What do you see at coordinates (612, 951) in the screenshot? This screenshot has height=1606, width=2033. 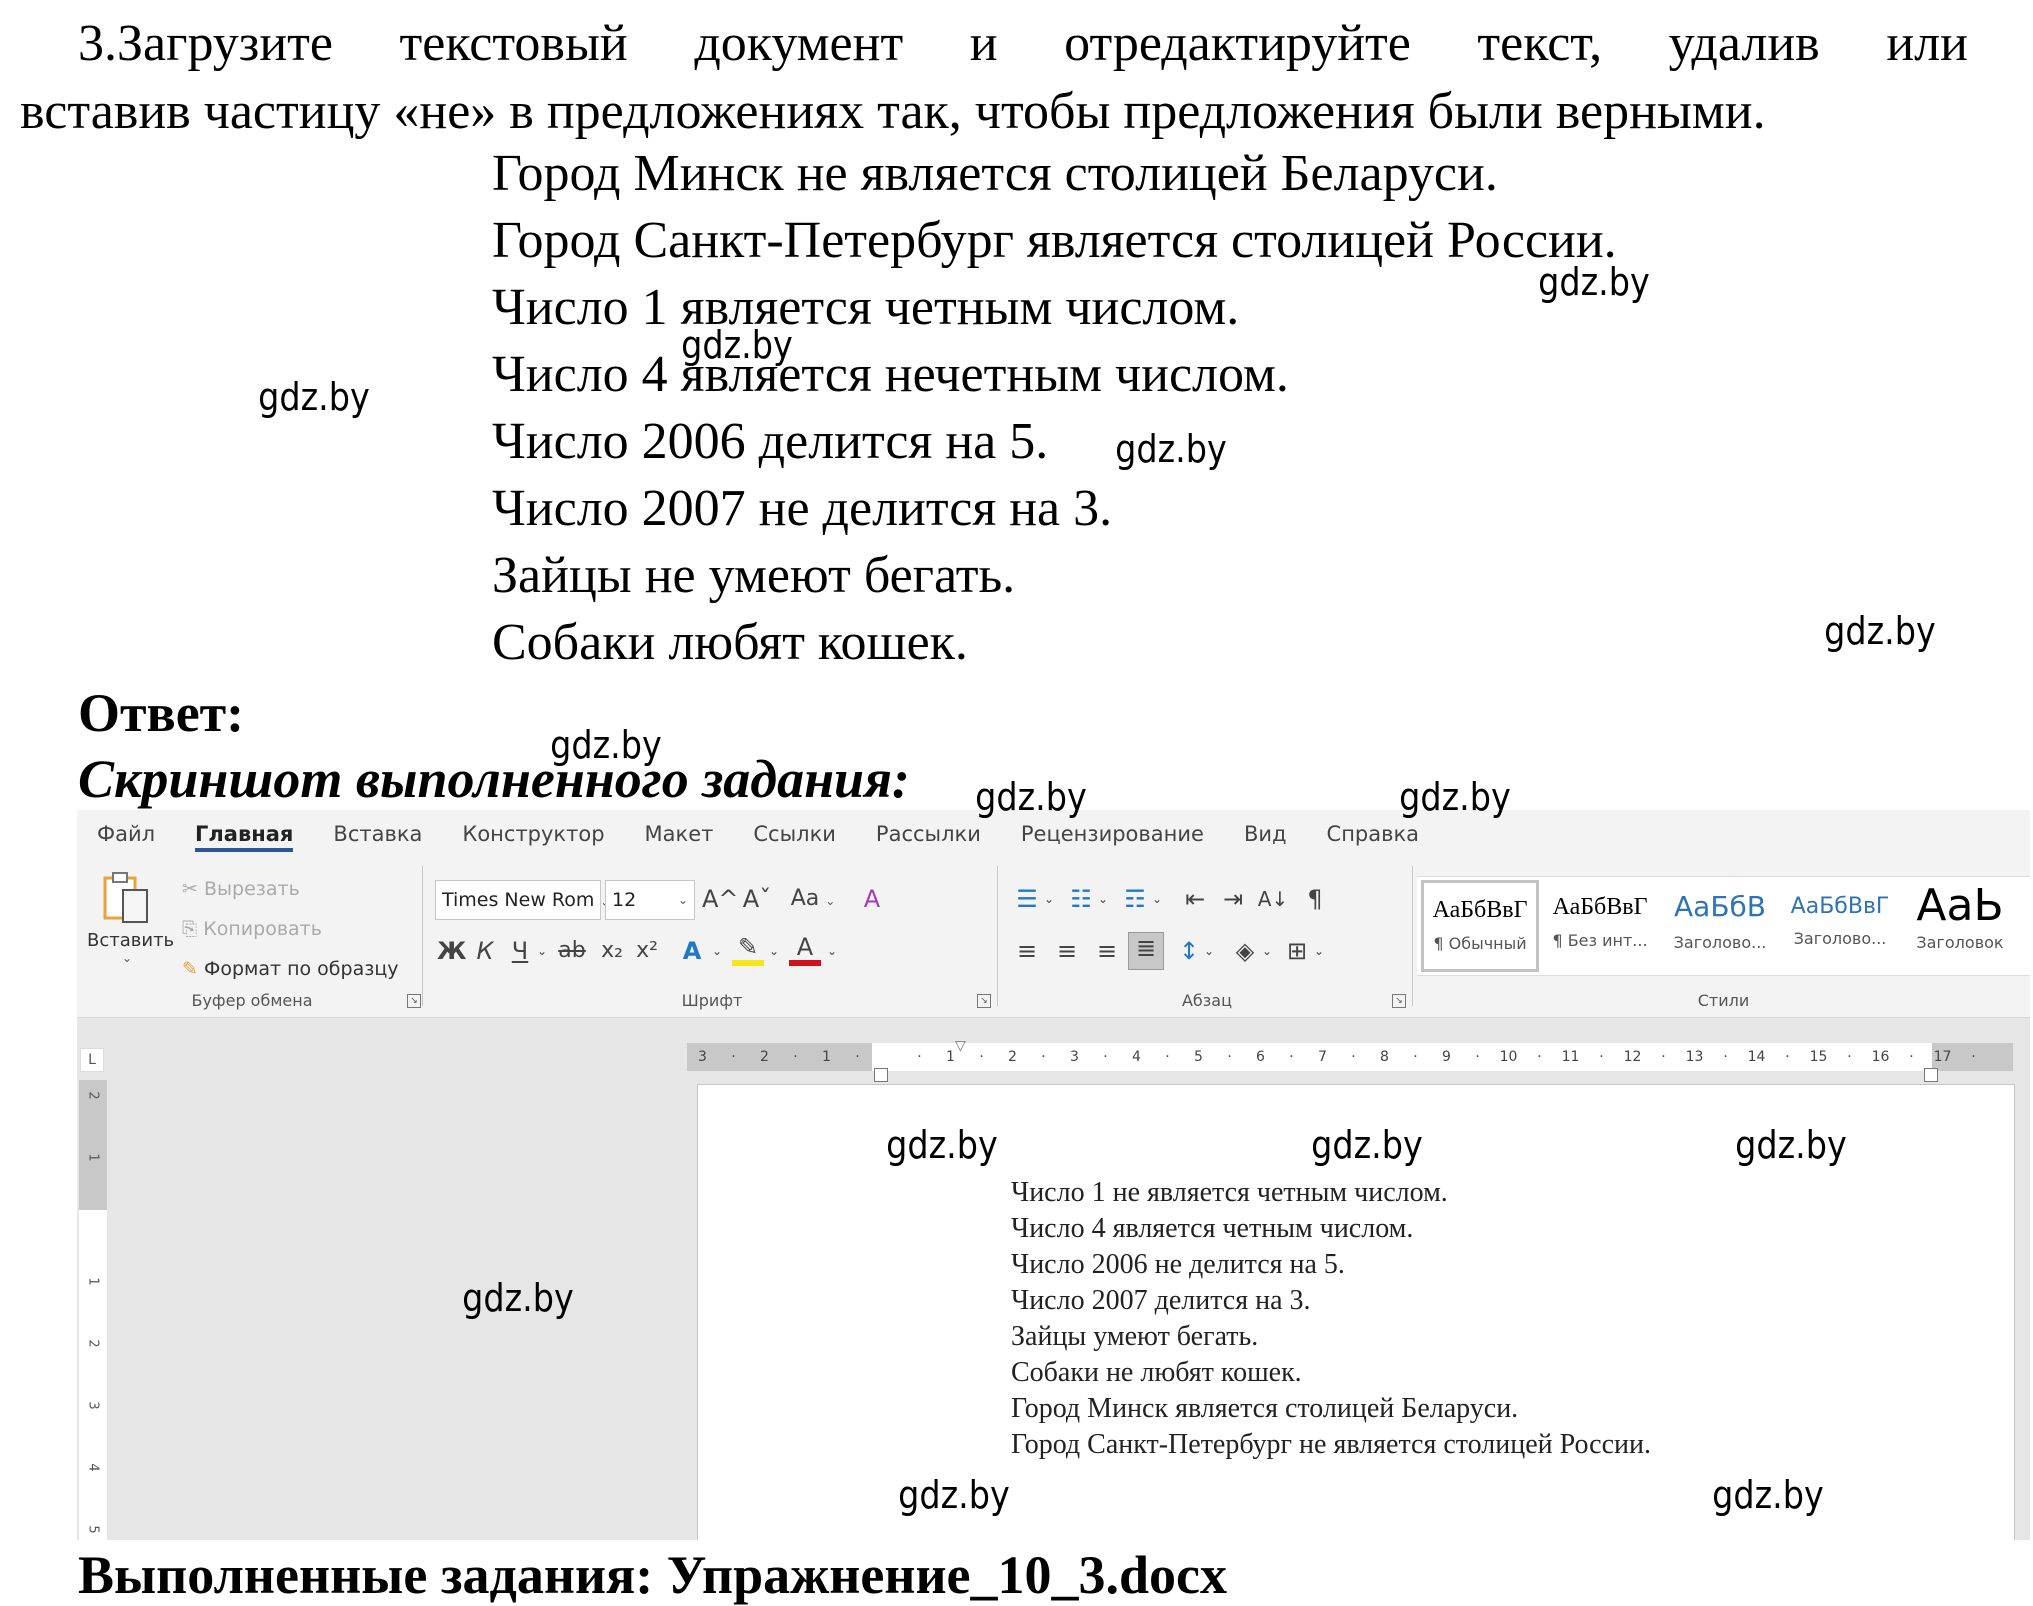 I see `subscript-button: x₂` at bounding box center [612, 951].